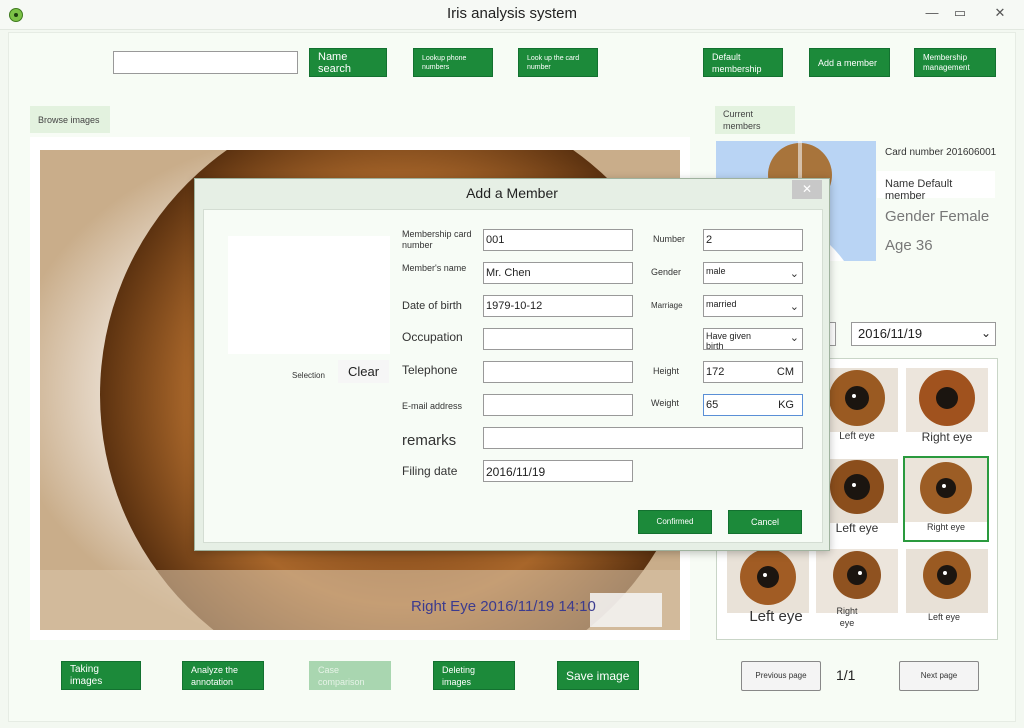 Image resolution: width=1024 pixels, height=728 pixels. What do you see at coordinates (308, 375) in the screenshot?
I see `selection-label: Selection` at bounding box center [308, 375].